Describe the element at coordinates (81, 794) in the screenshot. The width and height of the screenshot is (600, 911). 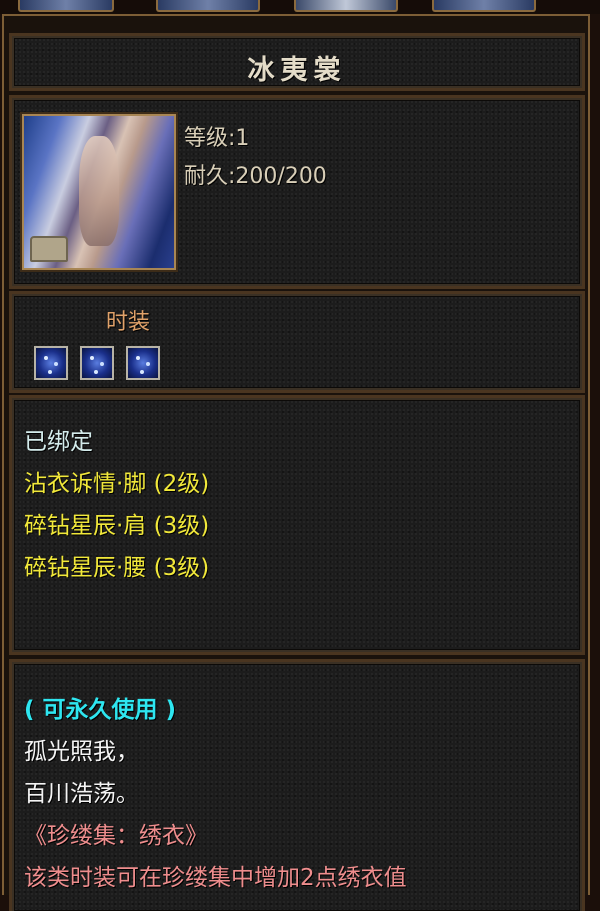
I see `verse-line-2: 百川浩荡。` at that location.